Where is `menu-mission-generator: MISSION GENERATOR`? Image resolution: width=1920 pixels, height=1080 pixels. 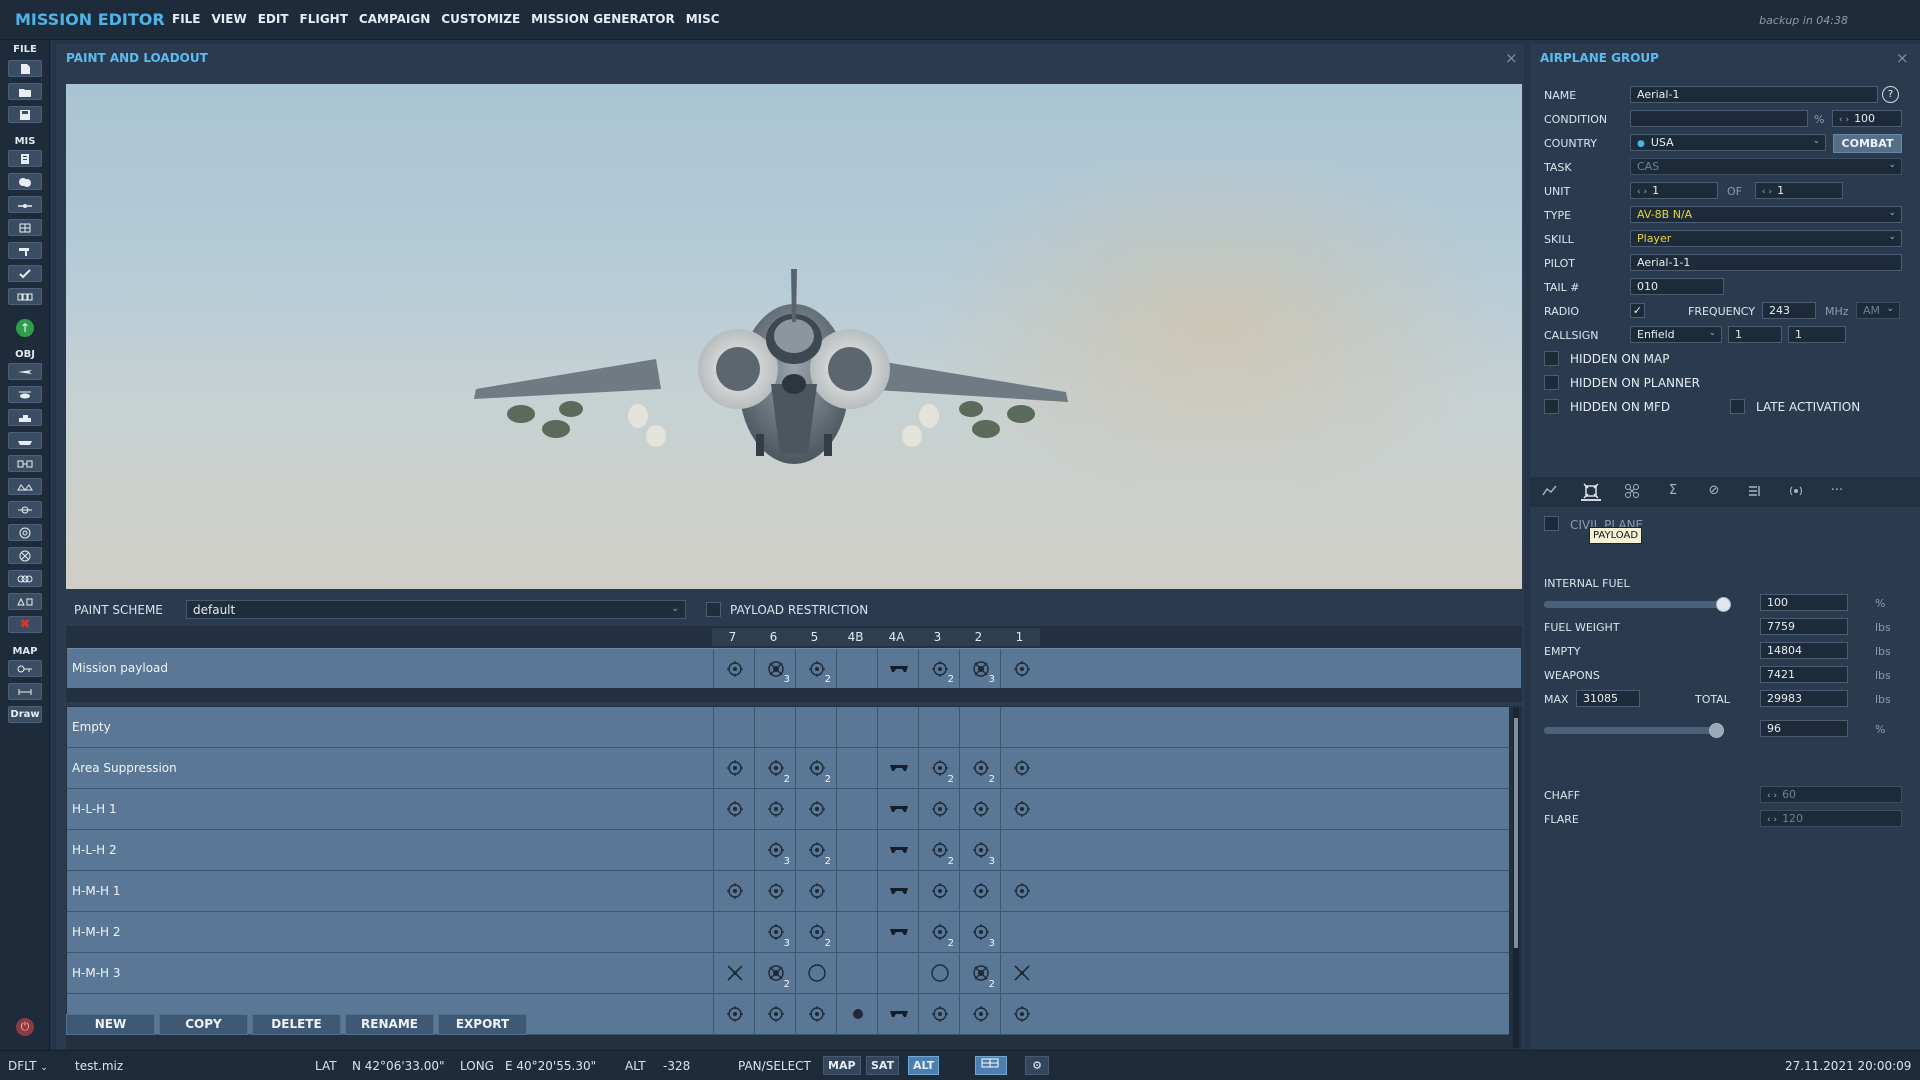
menu-mission-generator: MISSION GENERATOR is located at coordinates (603, 19).